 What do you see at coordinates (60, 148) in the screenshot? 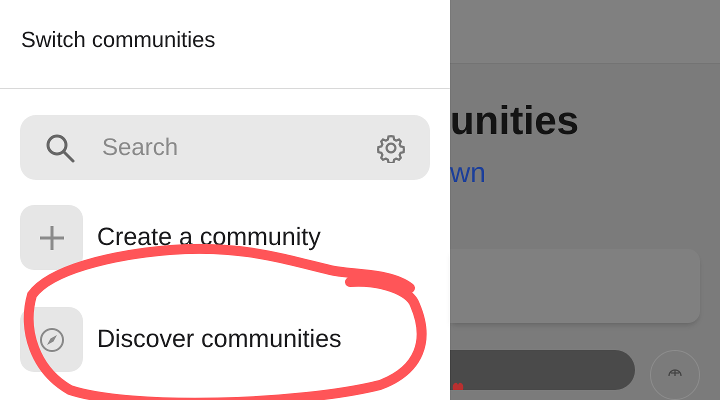
I see `search-icon` at bounding box center [60, 148].